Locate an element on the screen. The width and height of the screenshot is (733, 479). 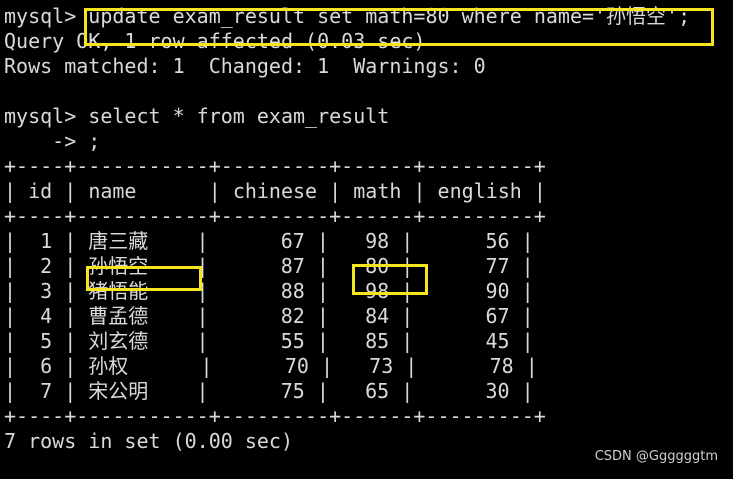
table-row: | 6 | 孙权 | 70 | 73 | 78 | is located at coordinates (271, 366).